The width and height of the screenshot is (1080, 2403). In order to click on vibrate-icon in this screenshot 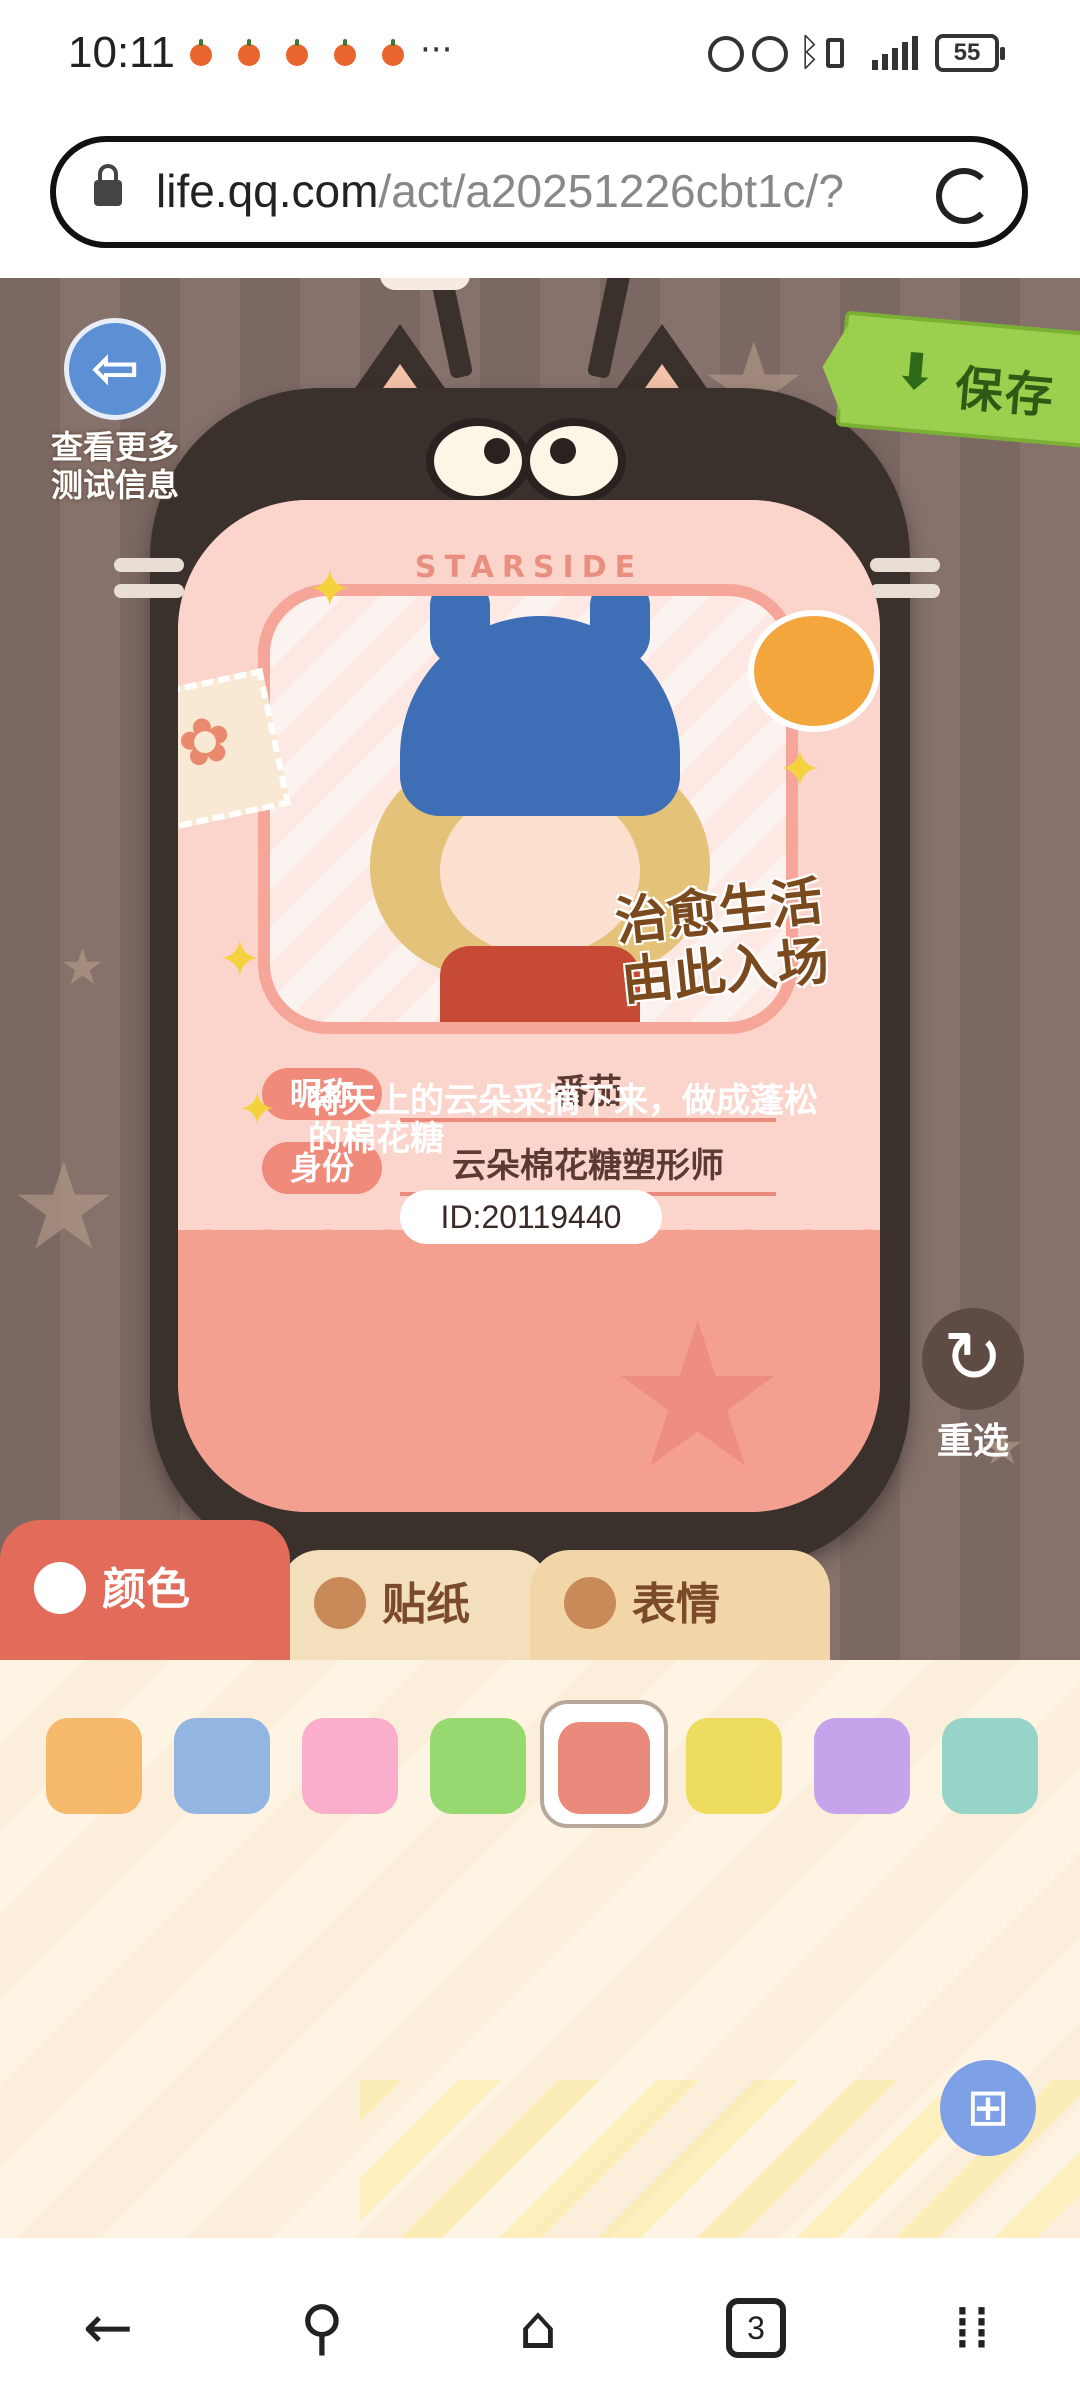, I will do `click(835, 53)`.